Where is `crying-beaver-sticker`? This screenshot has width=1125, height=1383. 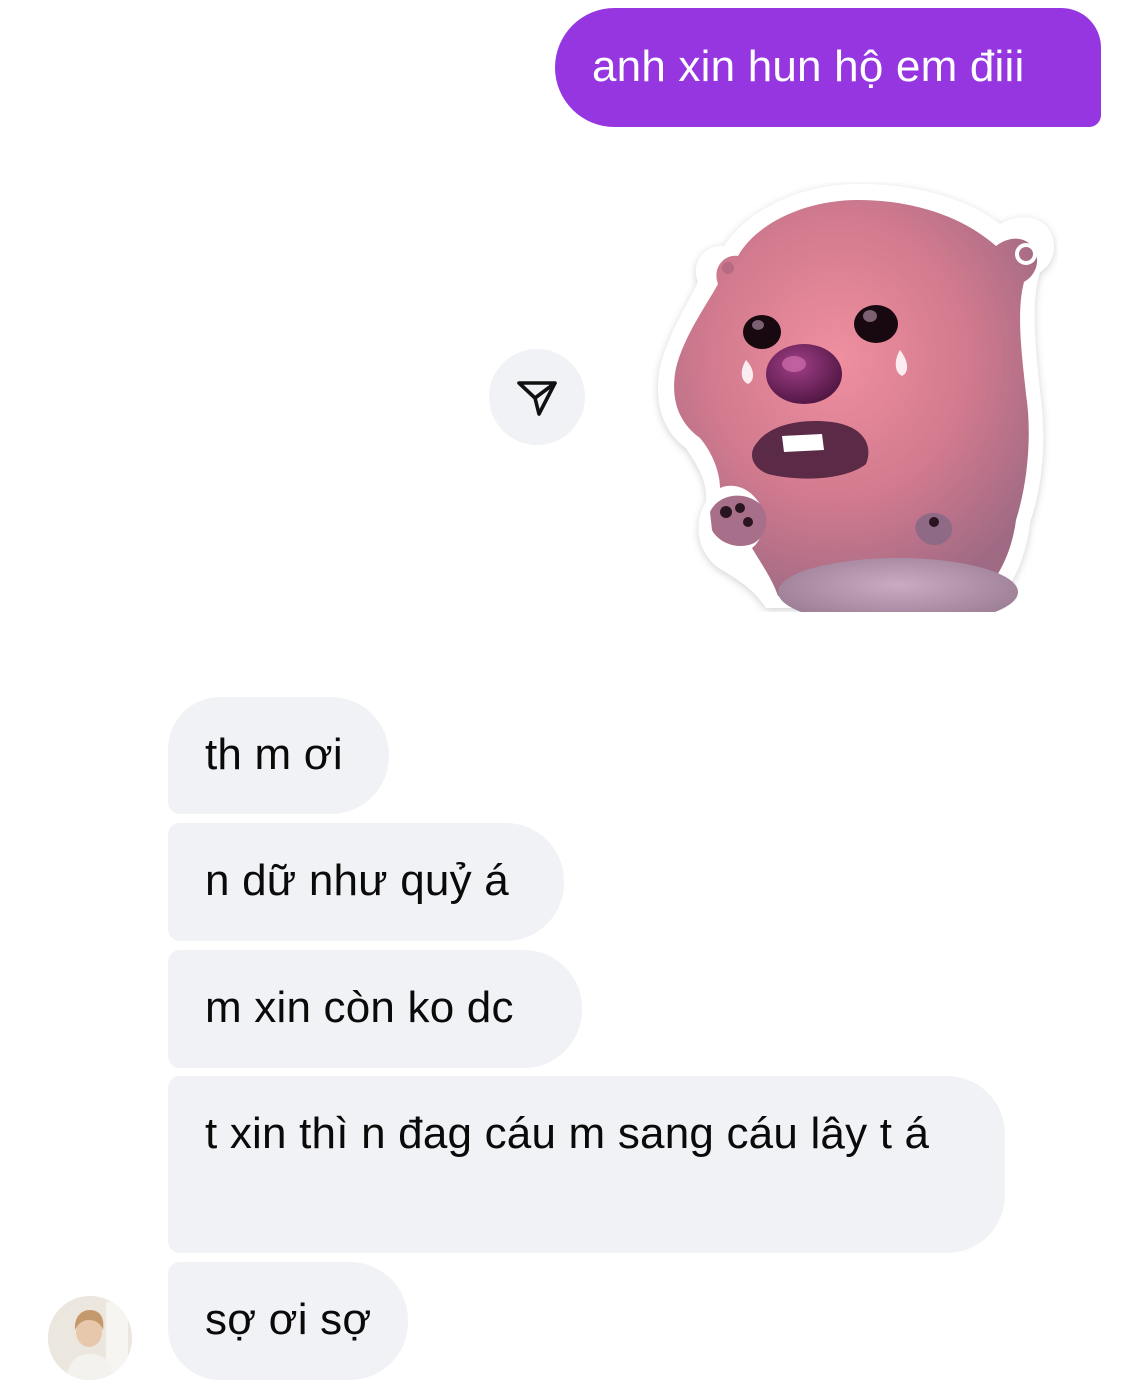 crying-beaver-sticker is located at coordinates (853, 397).